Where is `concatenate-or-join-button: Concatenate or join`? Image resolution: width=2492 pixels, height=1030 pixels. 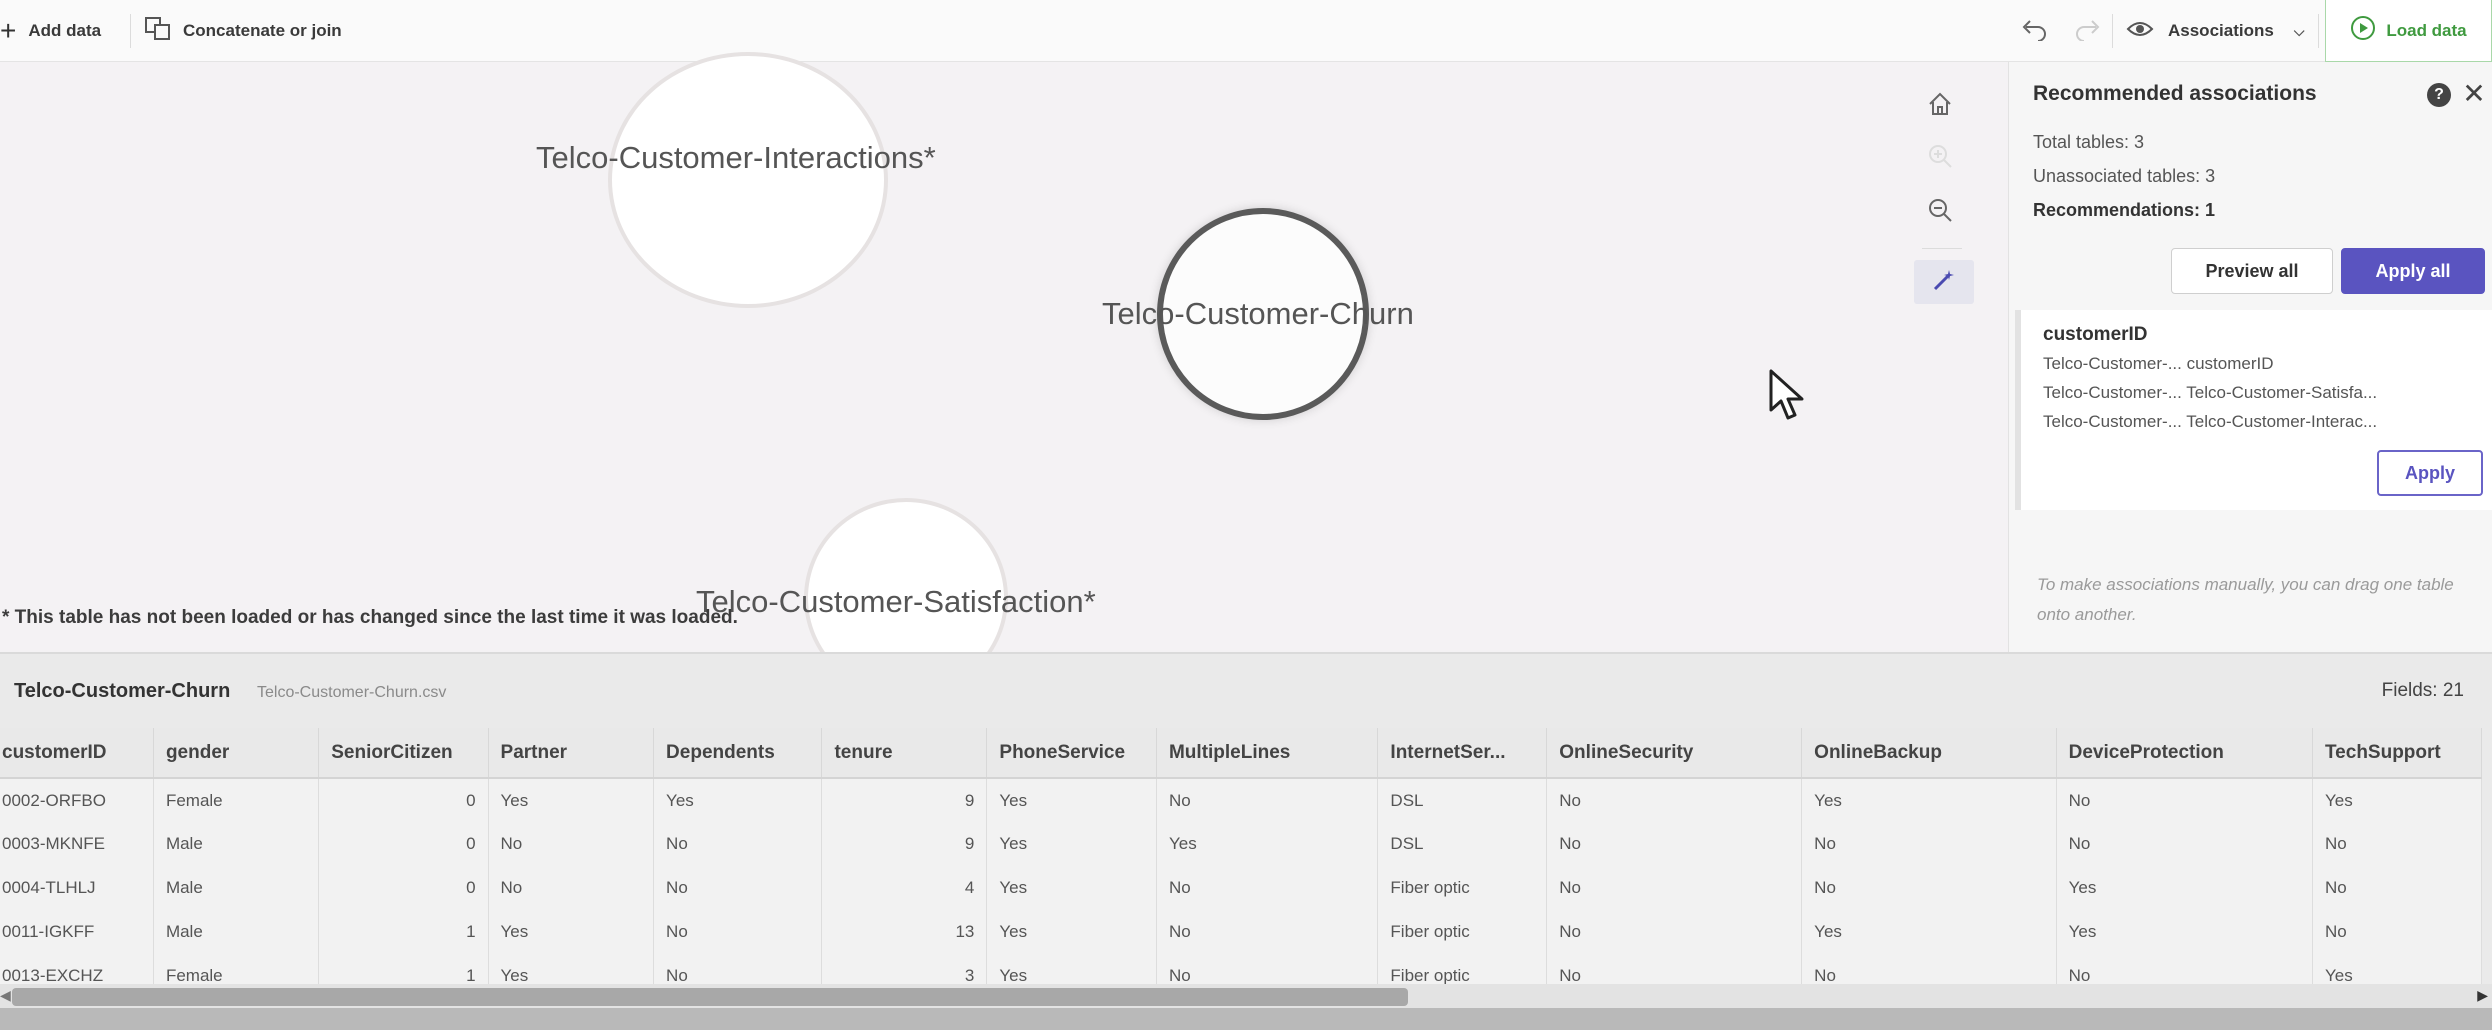
concatenate-or-join-button: Concatenate or join is located at coordinates (243, 31).